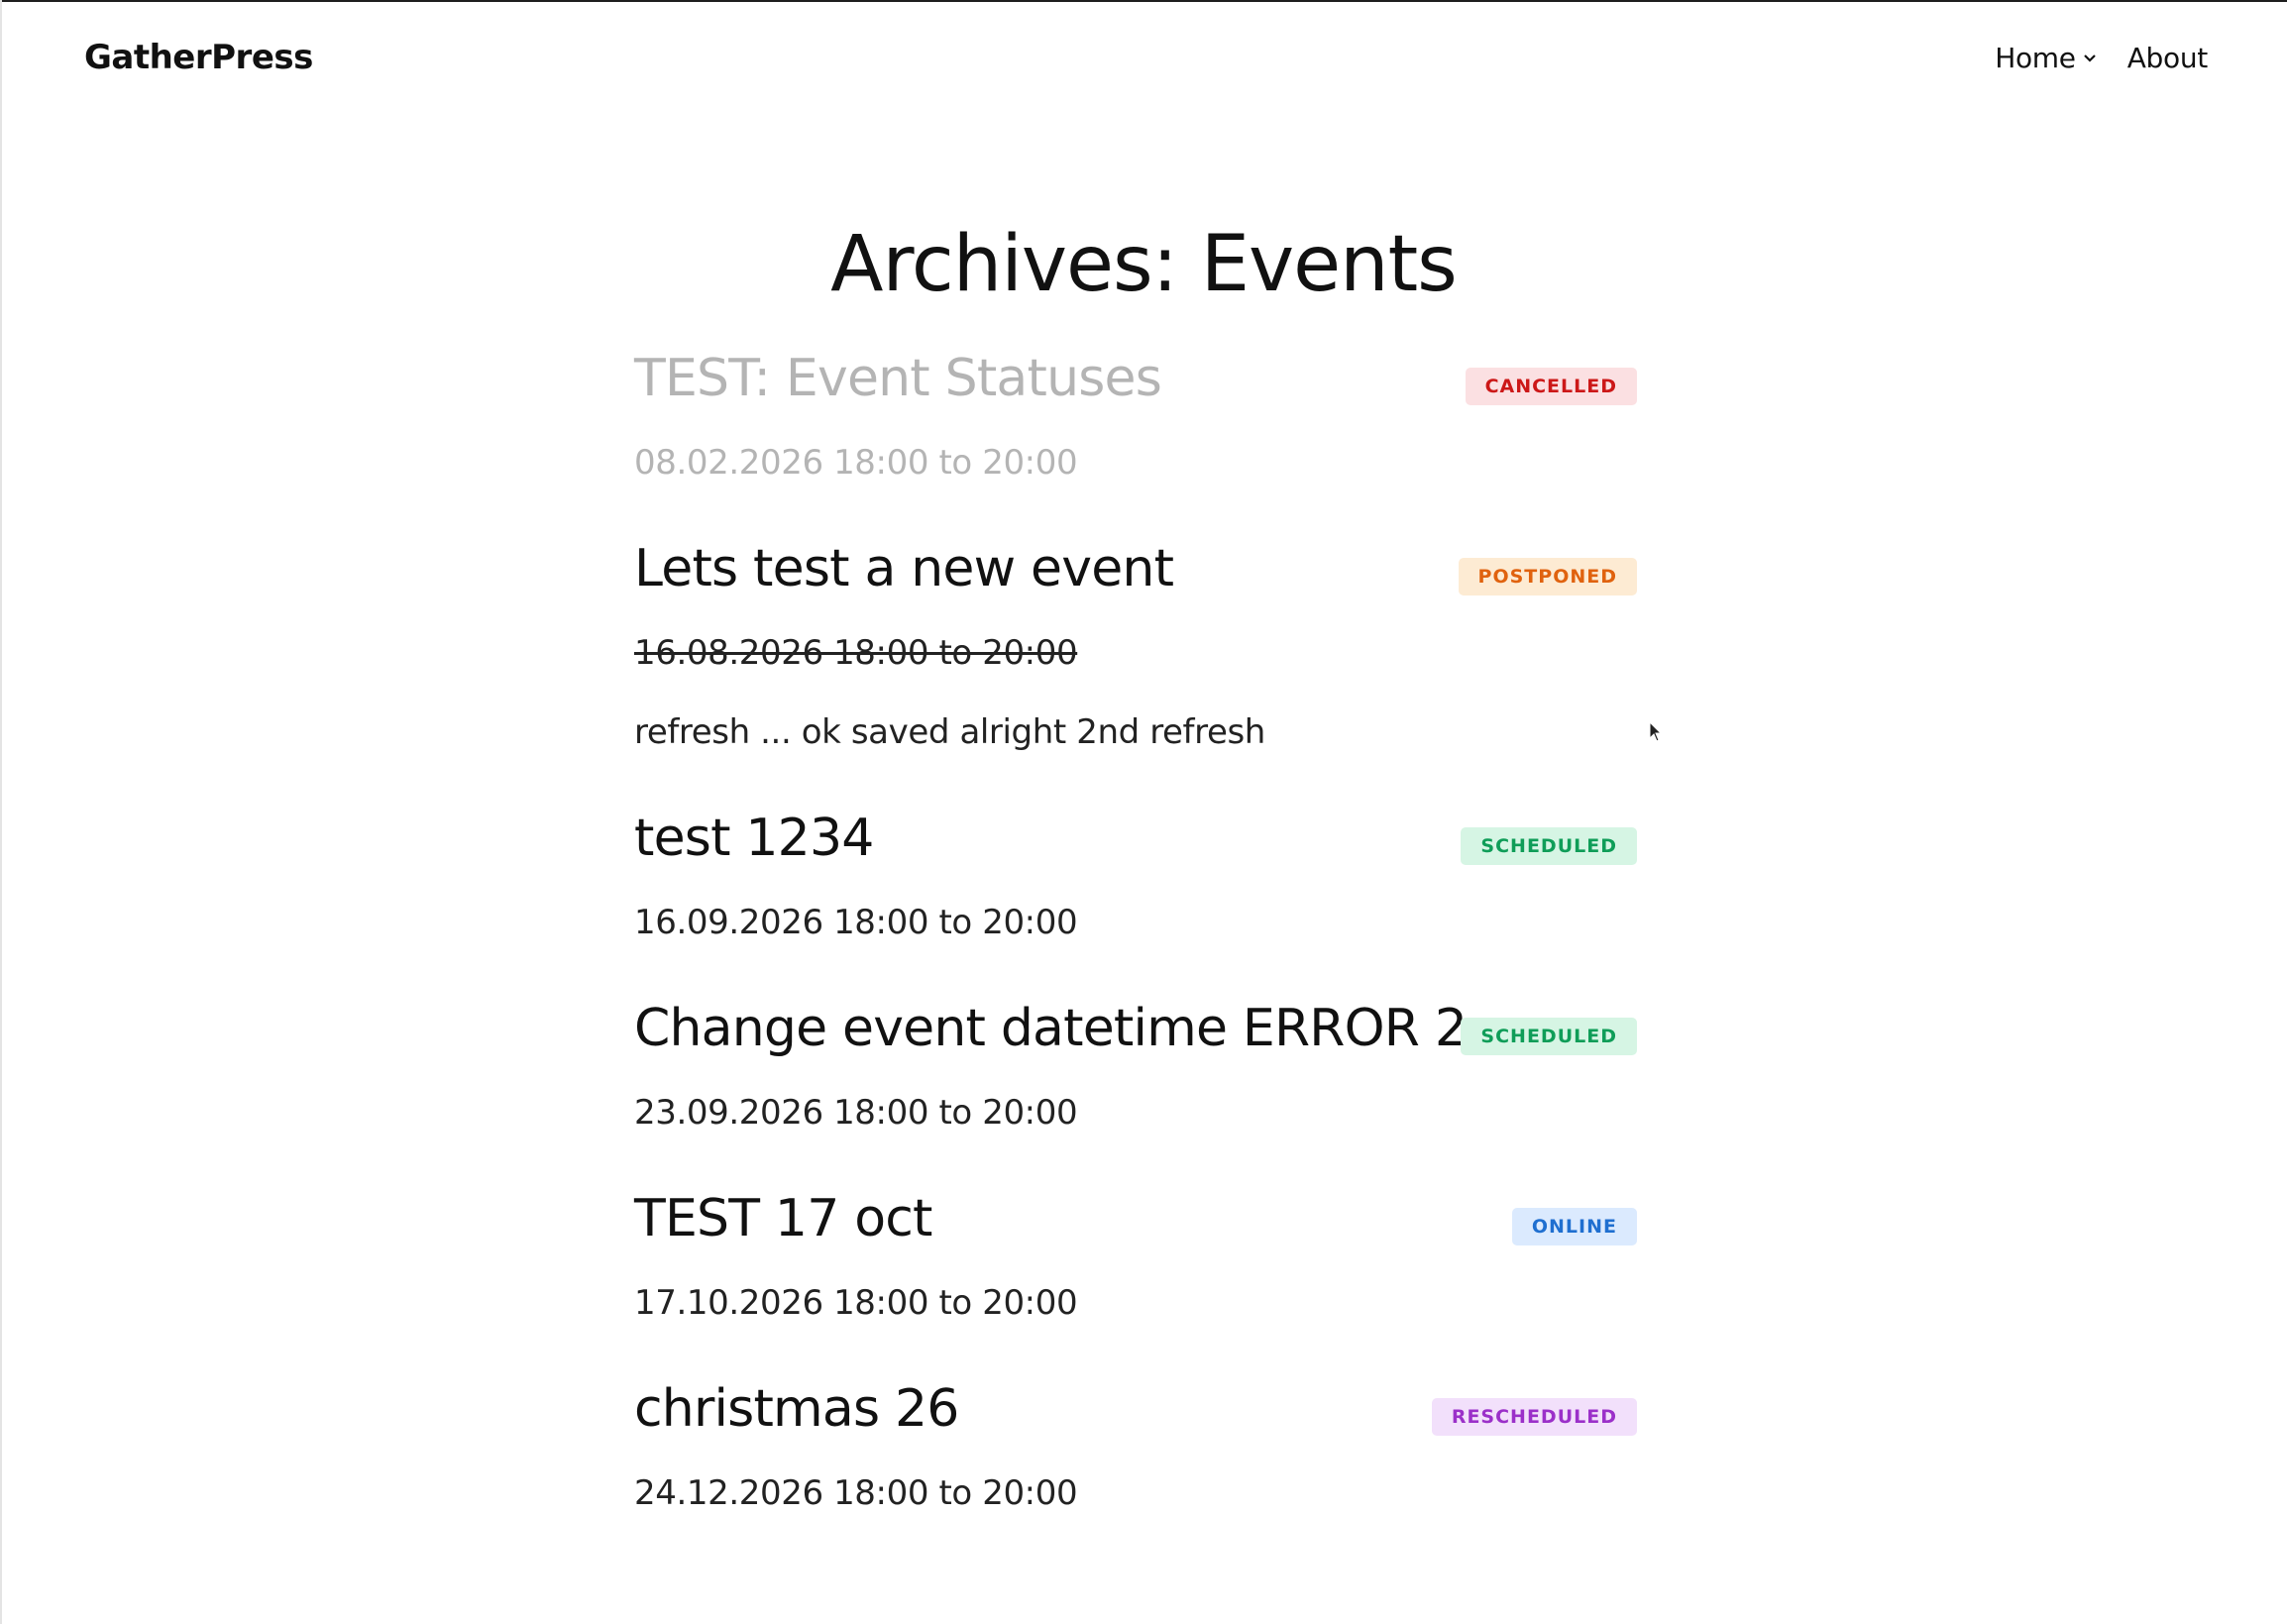 This screenshot has height=1624, width=2287. I want to click on mouse-pointer-icon, so click(1656, 731).